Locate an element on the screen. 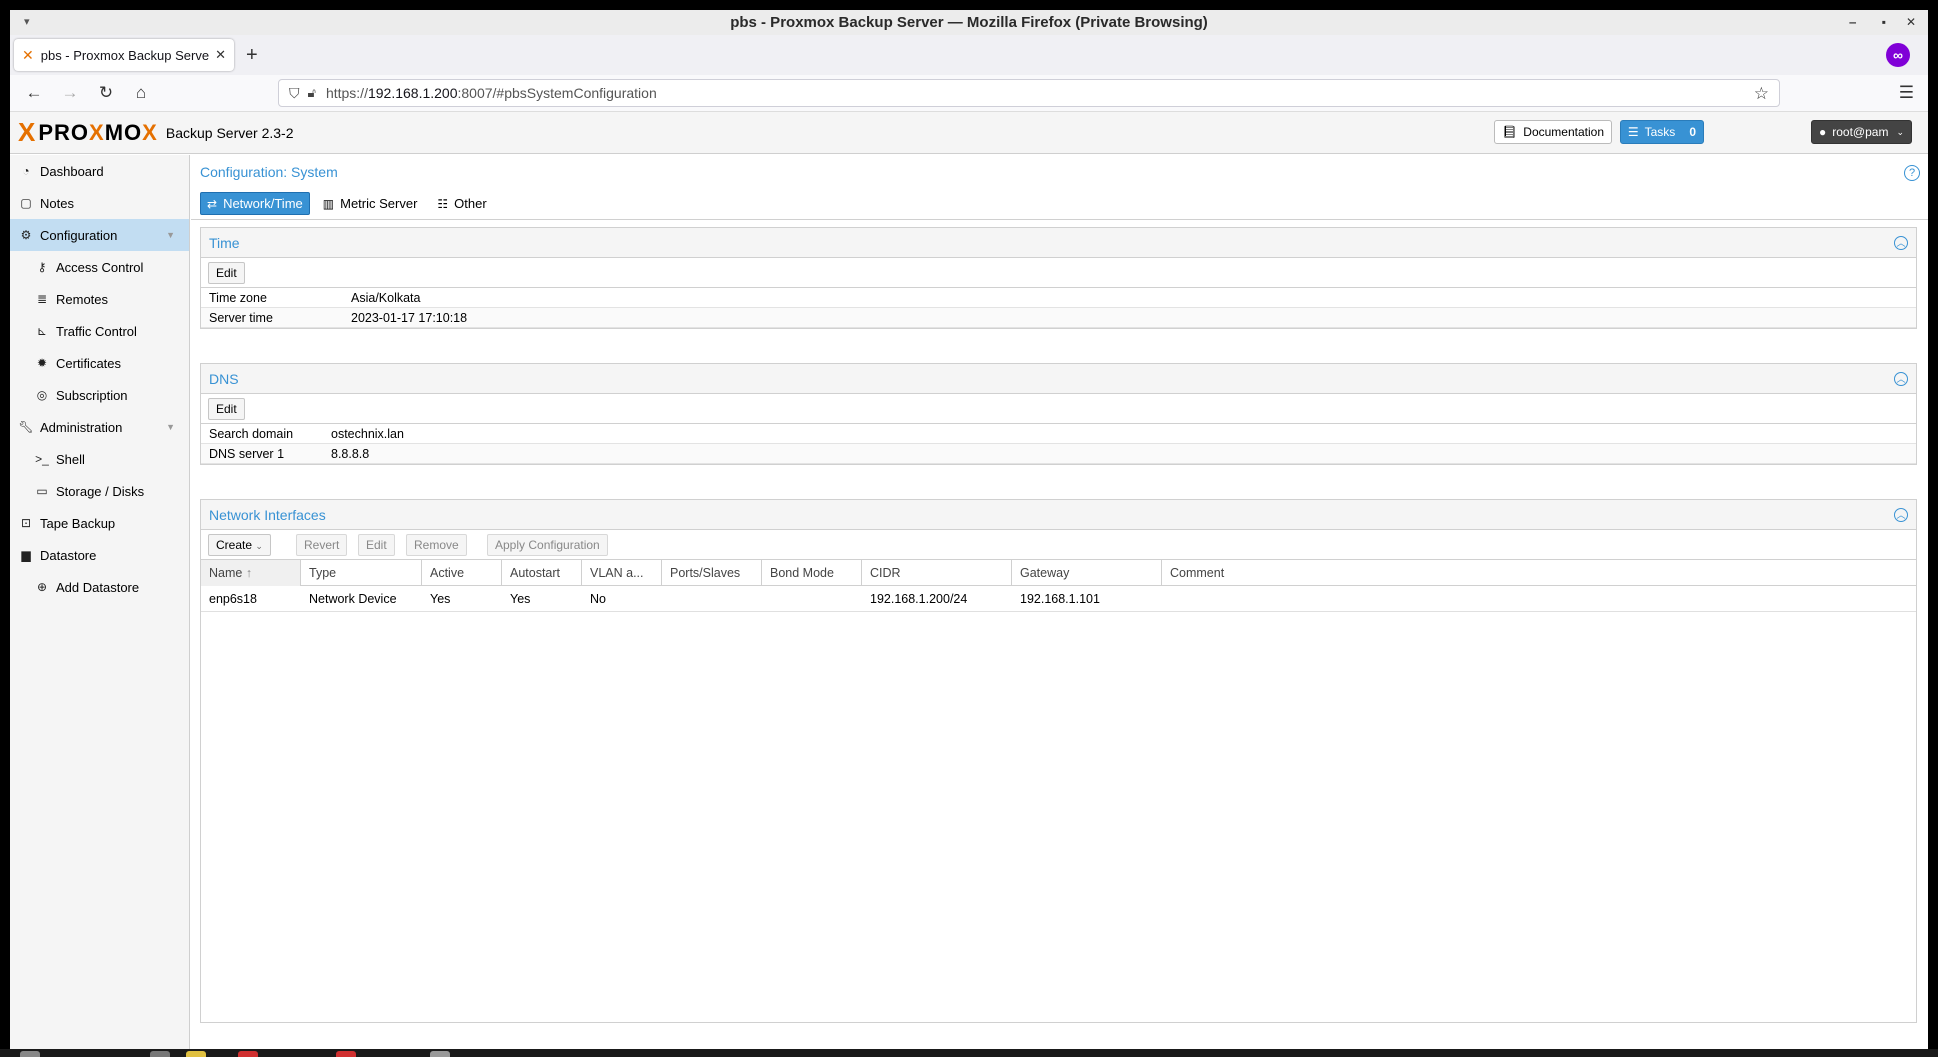 Image resolution: width=1938 pixels, height=1057 pixels. forward-icon: → is located at coordinates (70, 93).